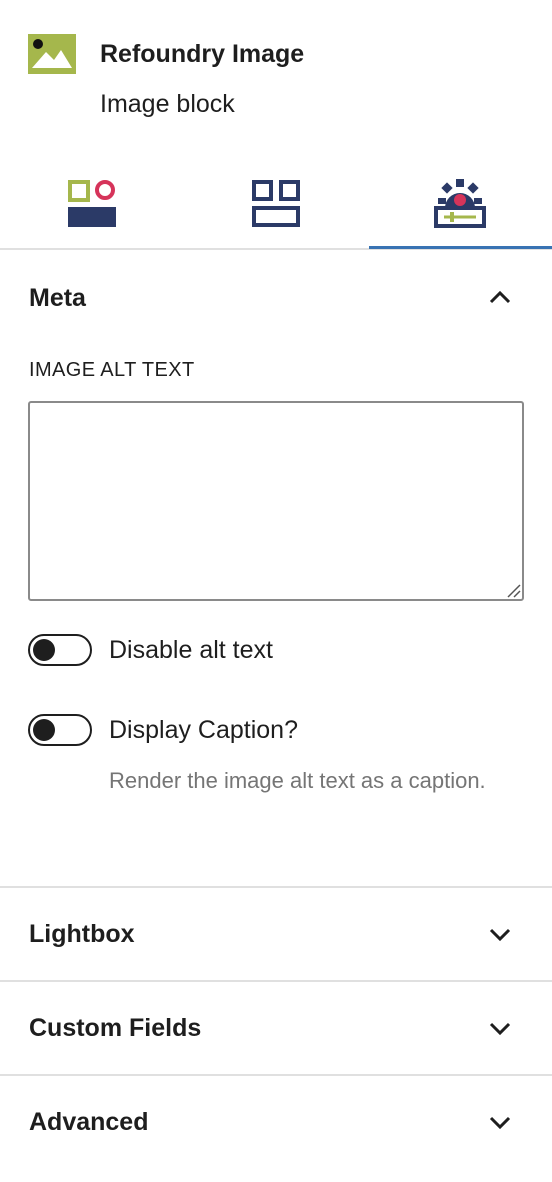 The height and width of the screenshot is (1182, 552). What do you see at coordinates (276, 934) in the screenshot?
I see `lightbox-panel-toggle: Lightbox` at bounding box center [276, 934].